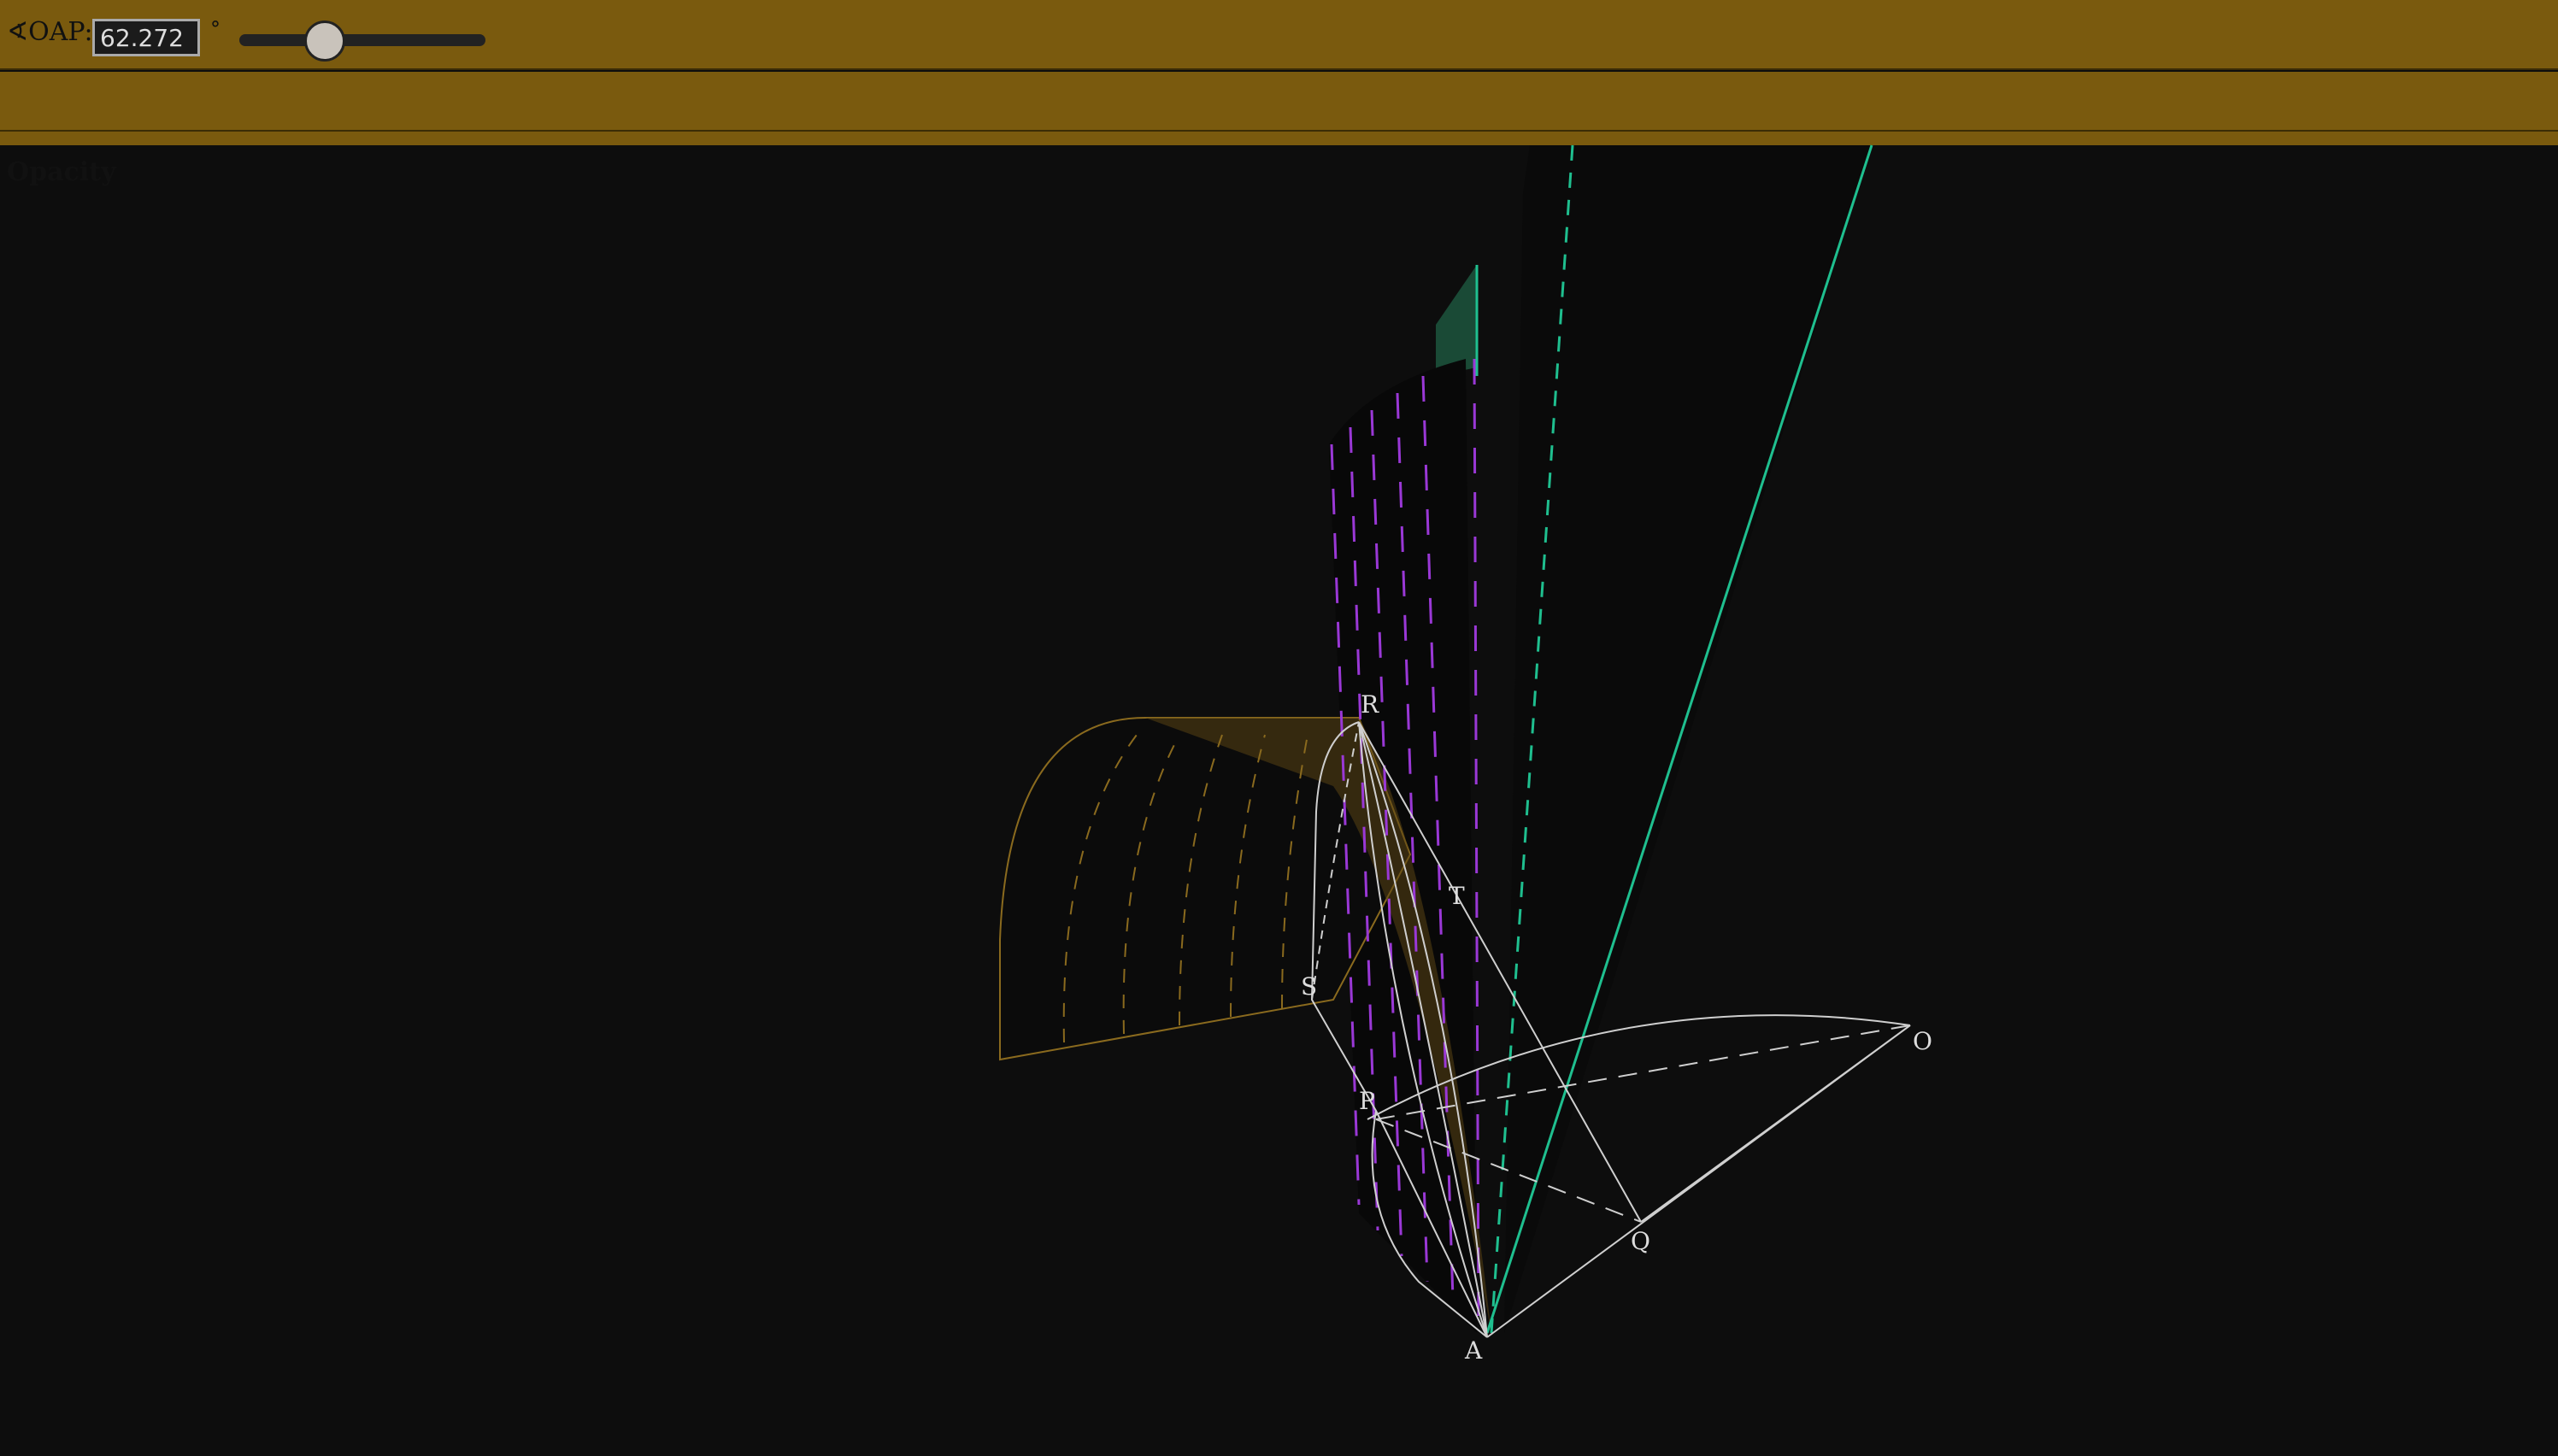  Describe the element at coordinates (1309, 986) in the screenshot. I see `point-label-S: S` at that location.